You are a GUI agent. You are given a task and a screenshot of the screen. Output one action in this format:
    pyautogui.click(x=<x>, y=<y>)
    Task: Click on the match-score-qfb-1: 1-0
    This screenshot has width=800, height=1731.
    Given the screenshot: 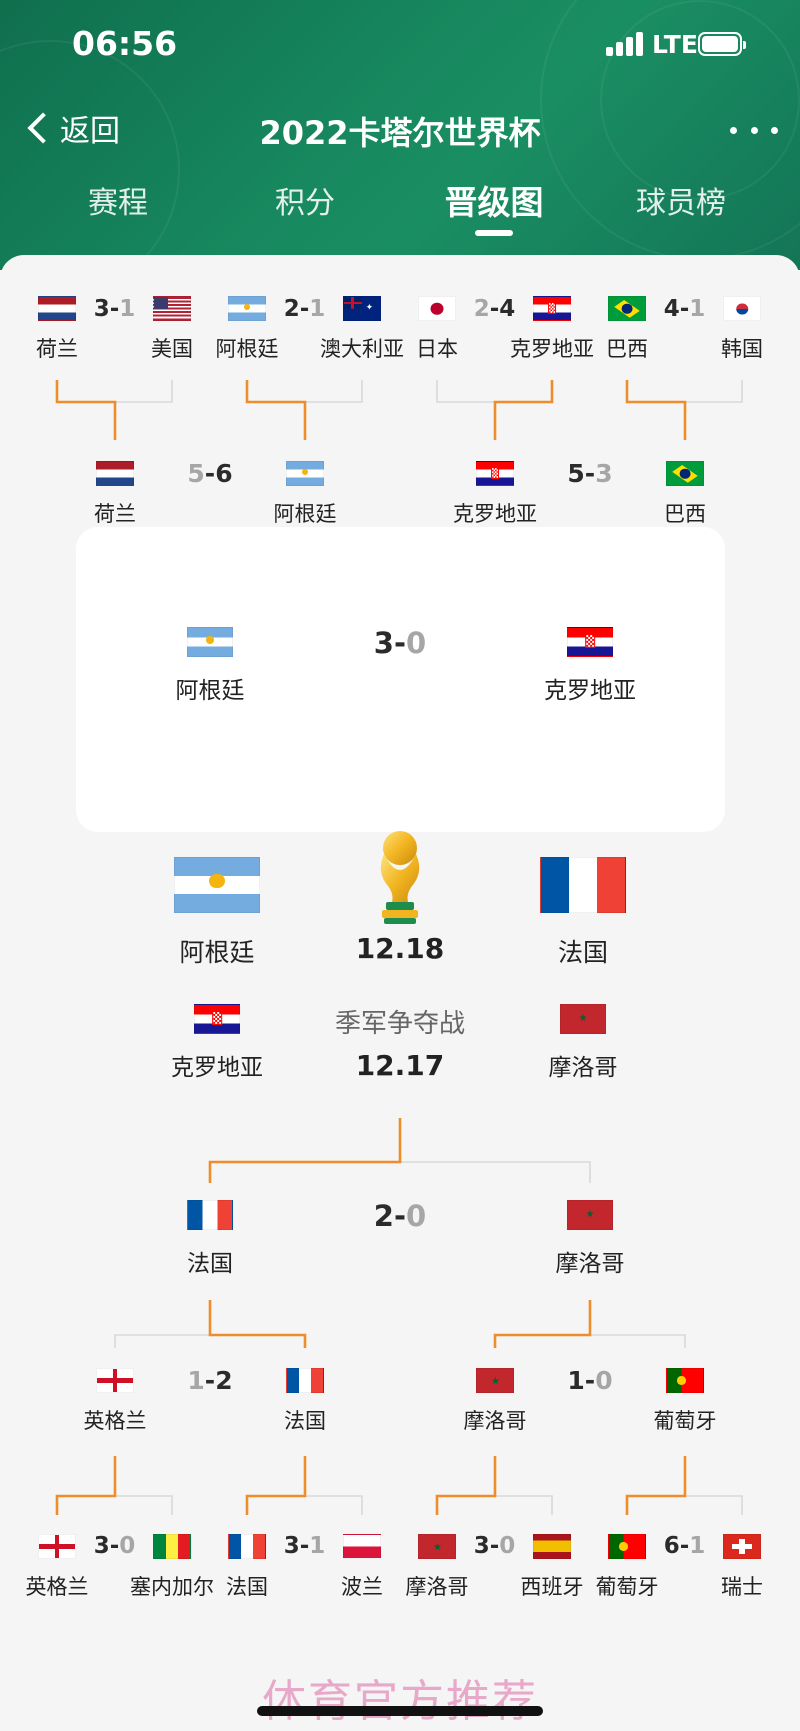 What is the action you would take?
    pyautogui.click(x=590, y=1380)
    